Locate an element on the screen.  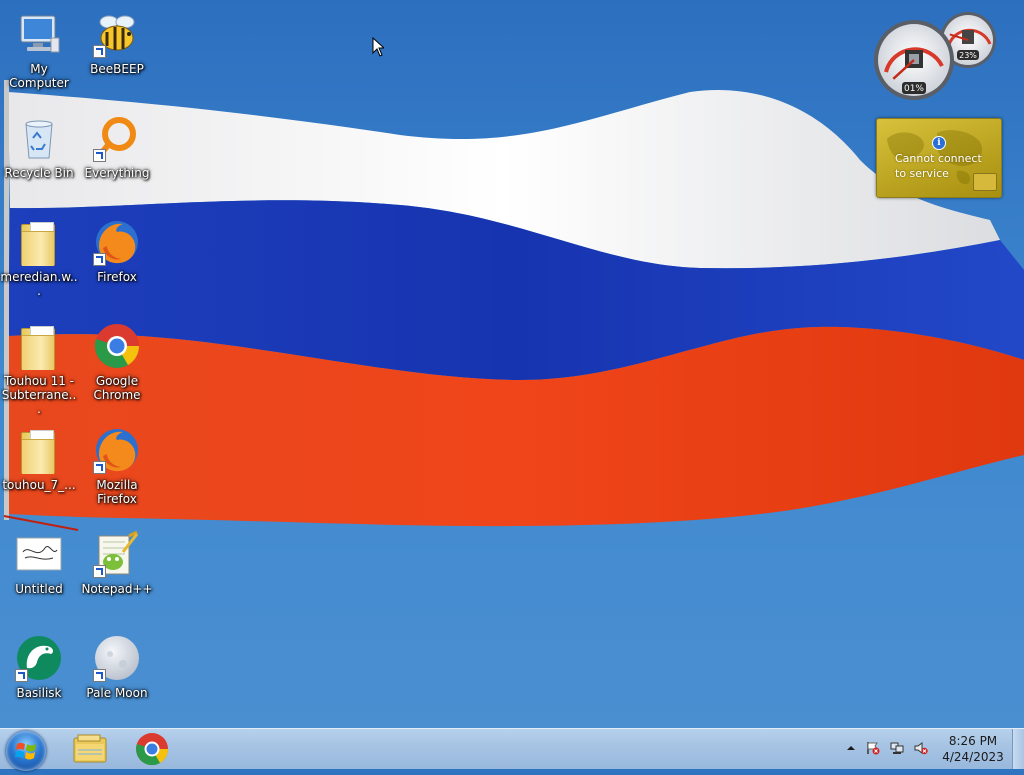
desktop-icon-beebeep: BeeBEEP is located at coordinates (117, 50).